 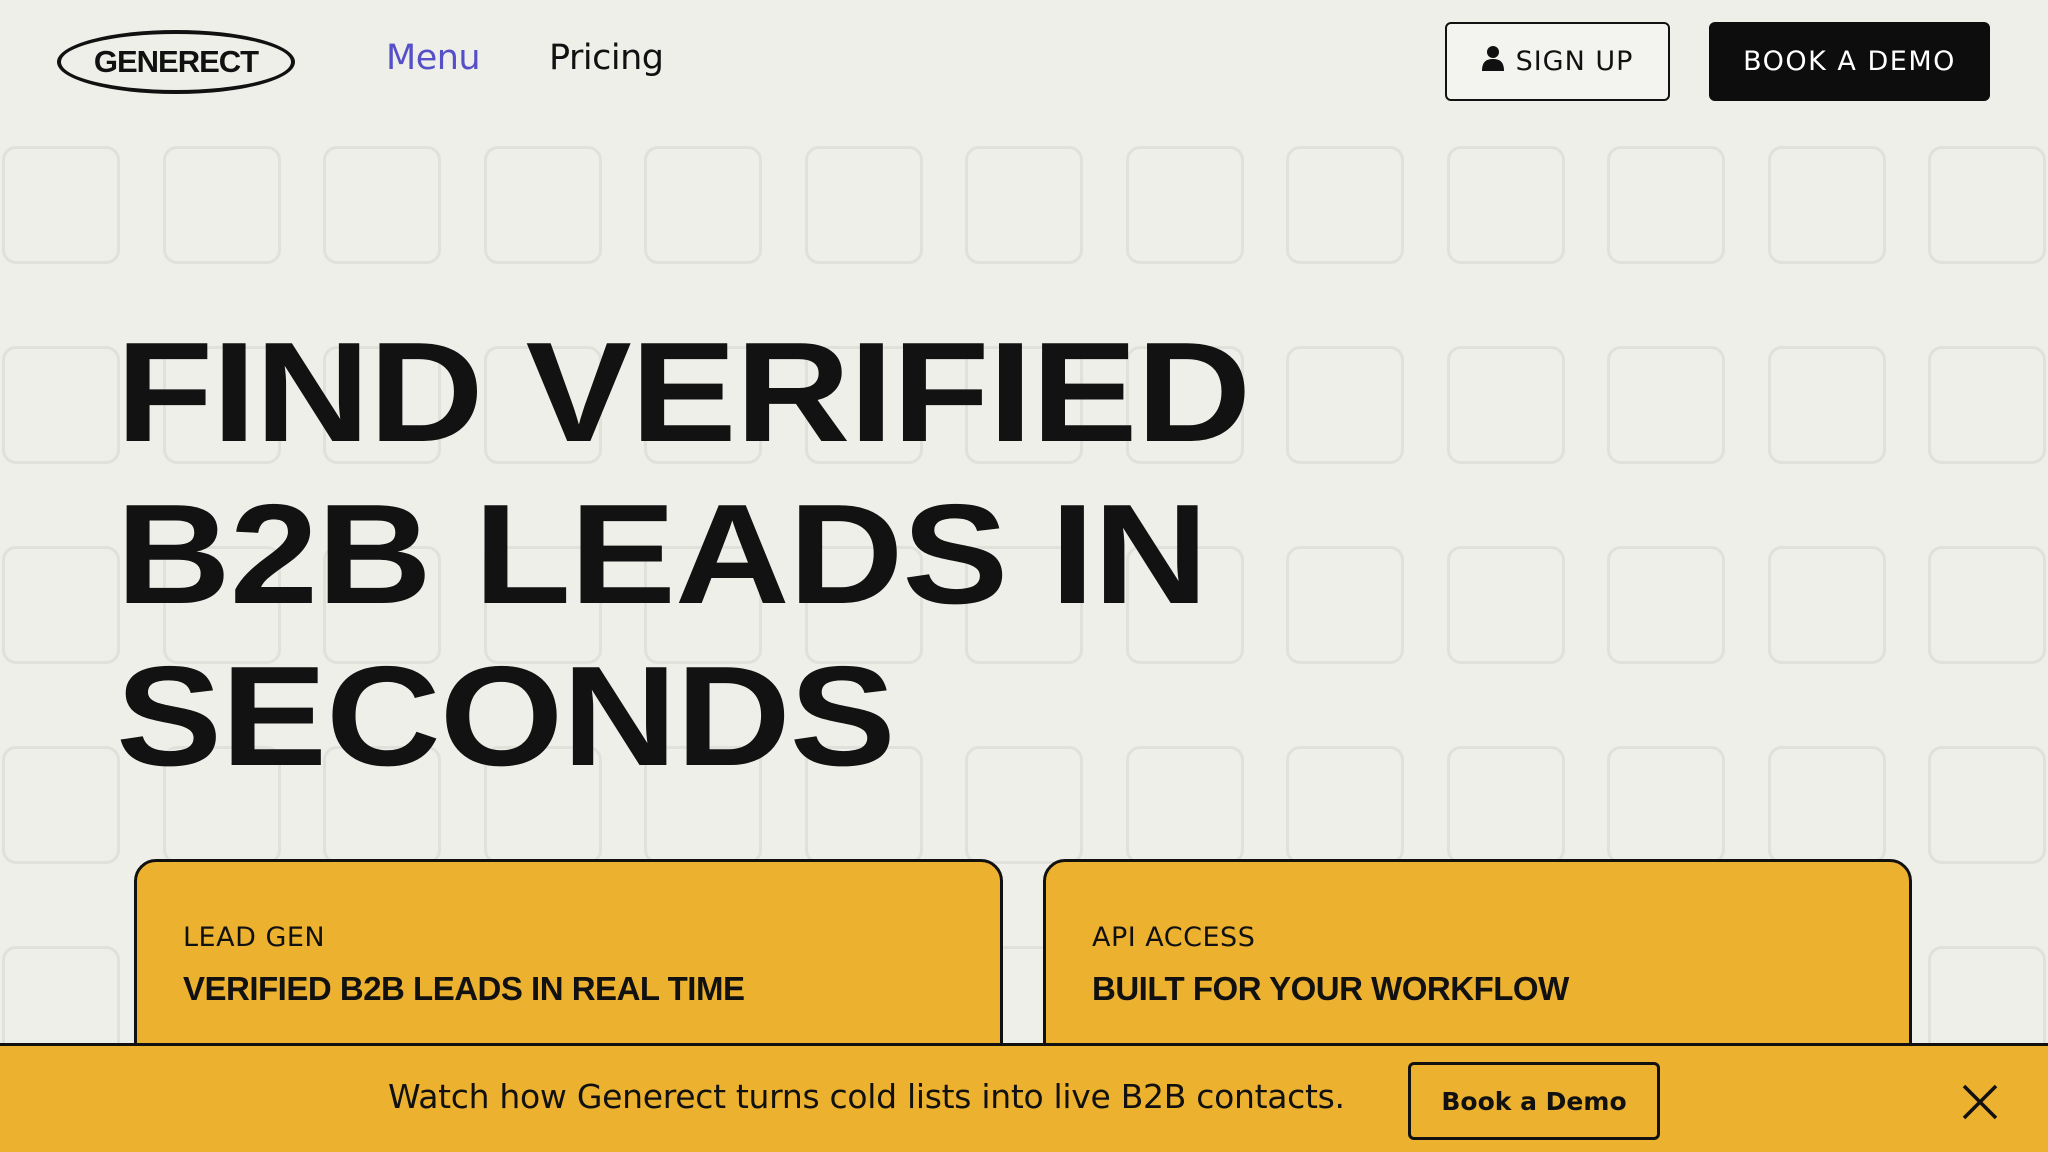 I want to click on hero-line-2: B2B LEADS IN, so click(x=662, y=554).